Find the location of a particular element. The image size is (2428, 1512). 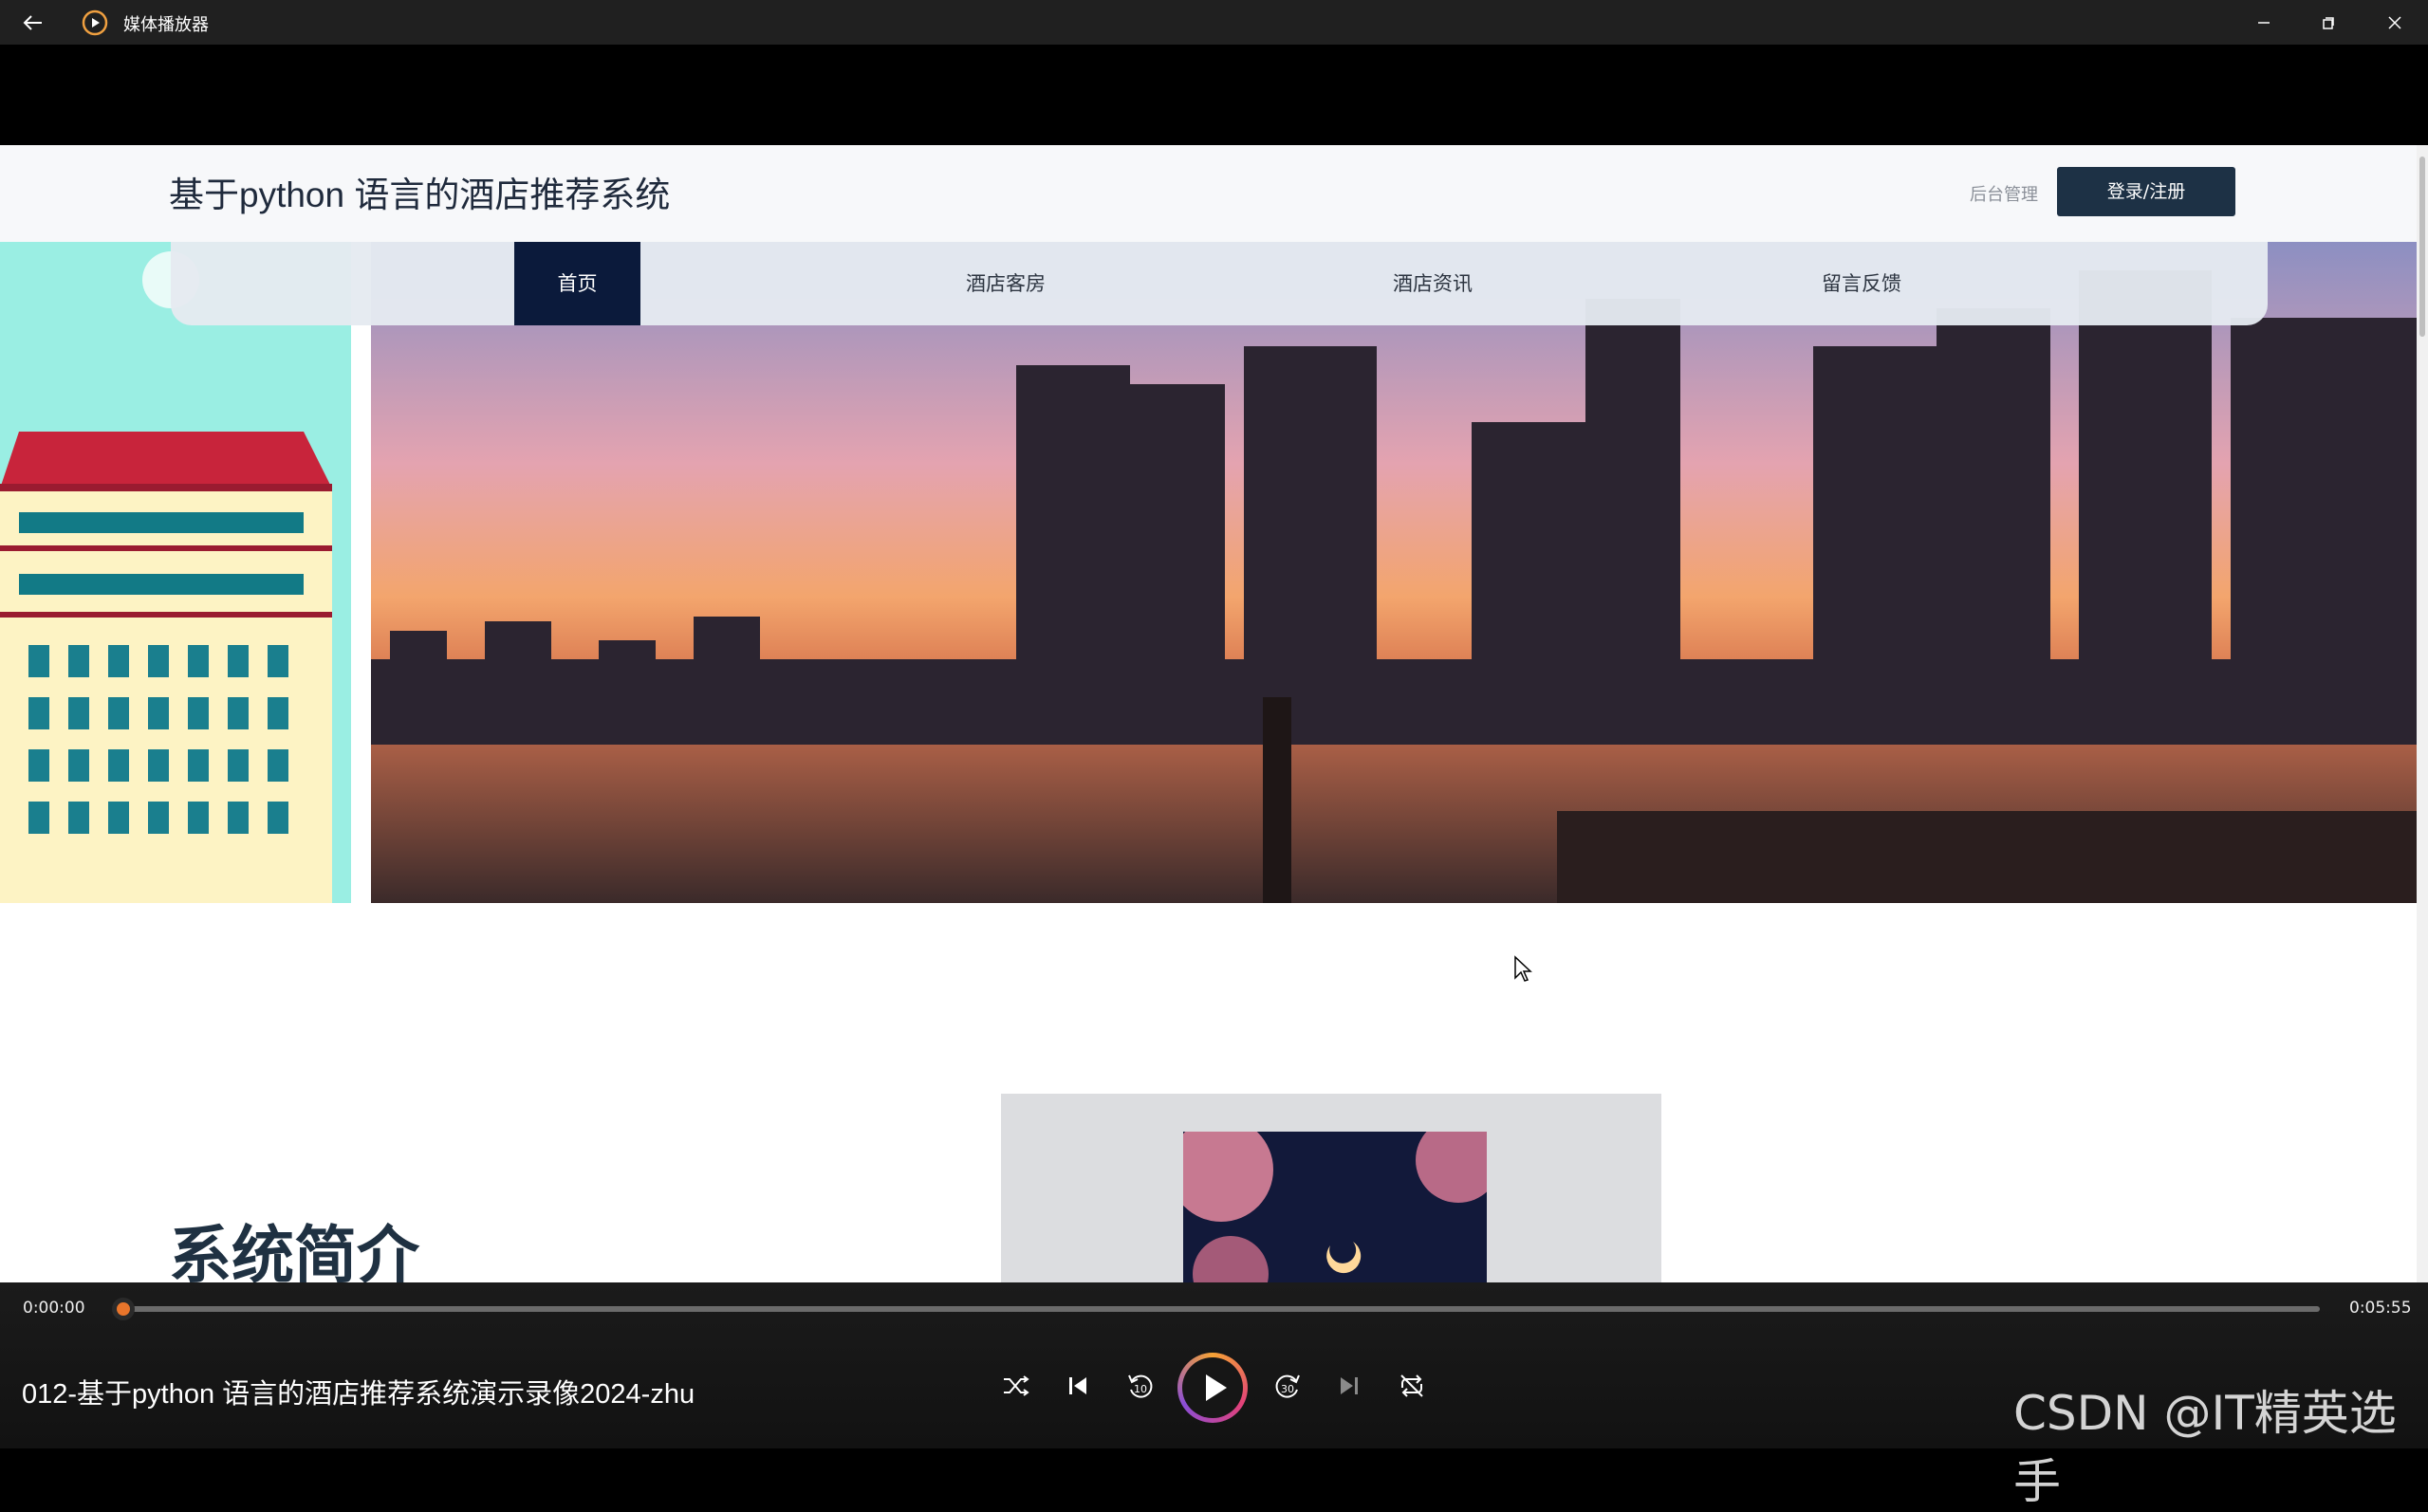

night-sky-artwork is located at coordinates (1335, 1207).